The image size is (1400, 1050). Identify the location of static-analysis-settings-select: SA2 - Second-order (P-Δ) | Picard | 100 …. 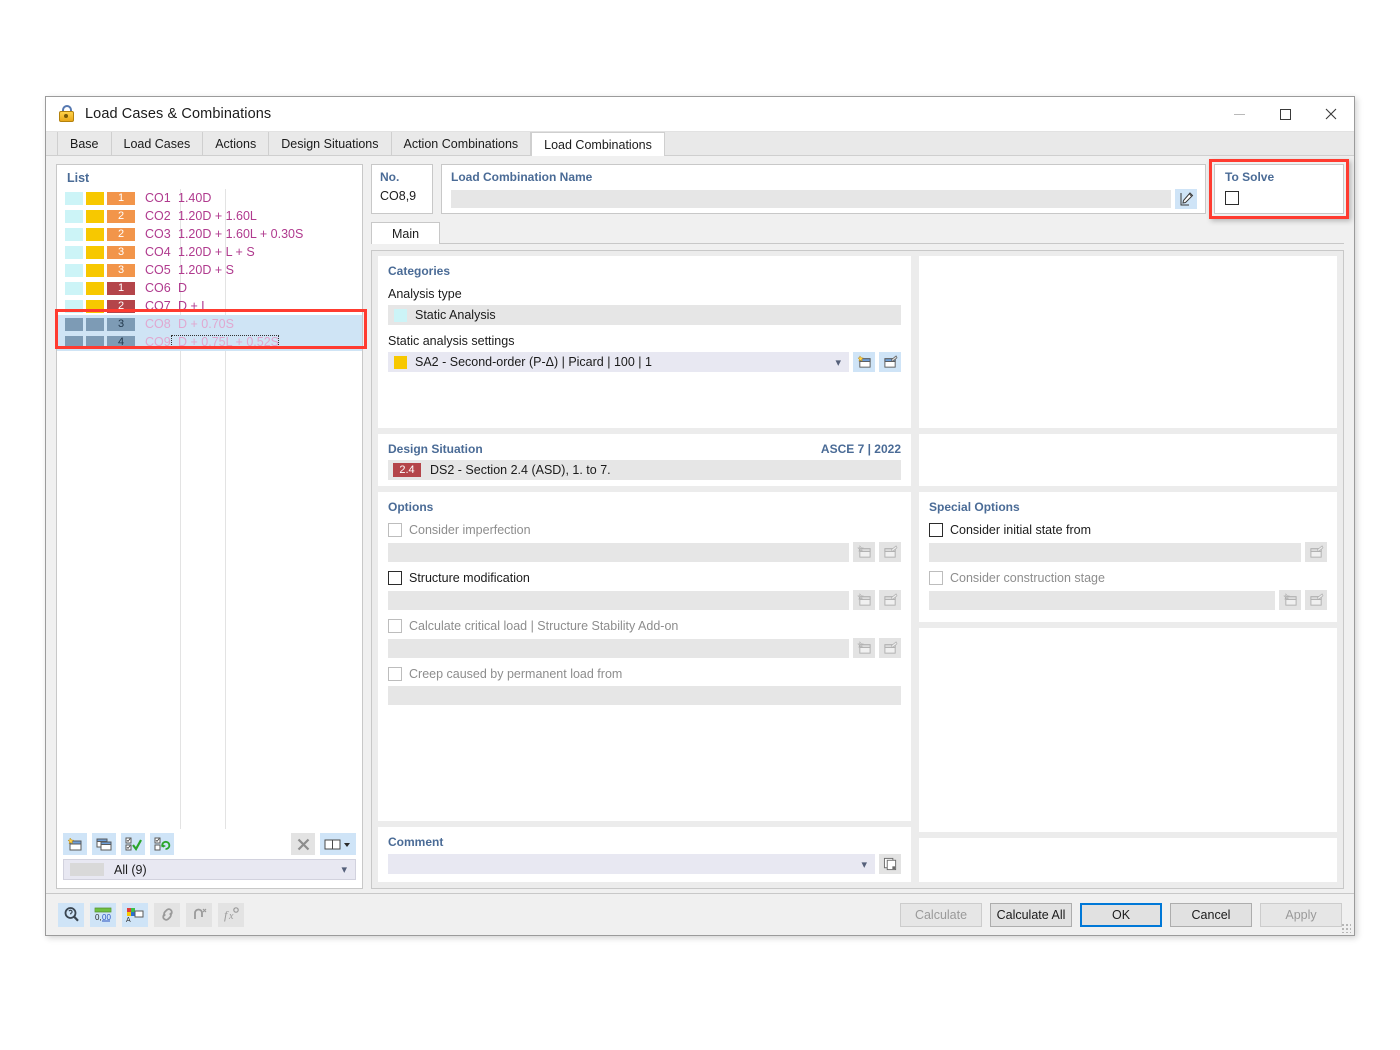
(618, 362).